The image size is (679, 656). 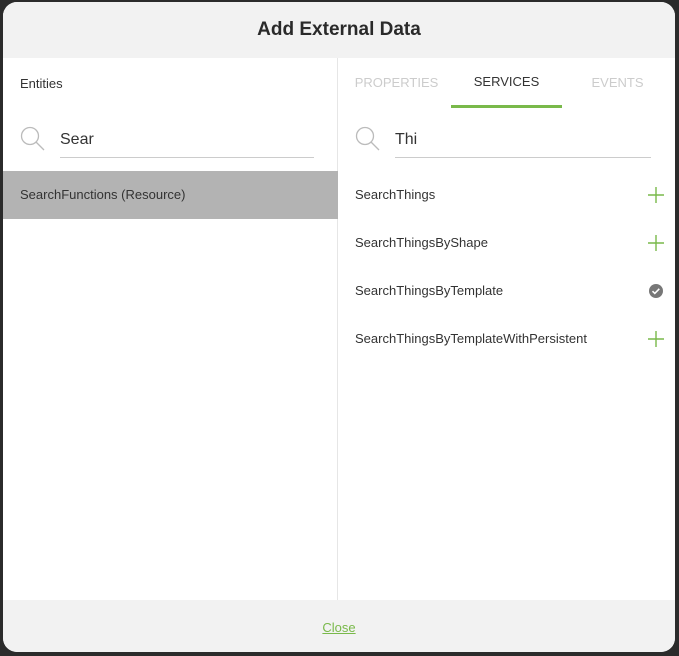 I want to click on service-item: SearchThingsByShape, so click(x=507, y=243).